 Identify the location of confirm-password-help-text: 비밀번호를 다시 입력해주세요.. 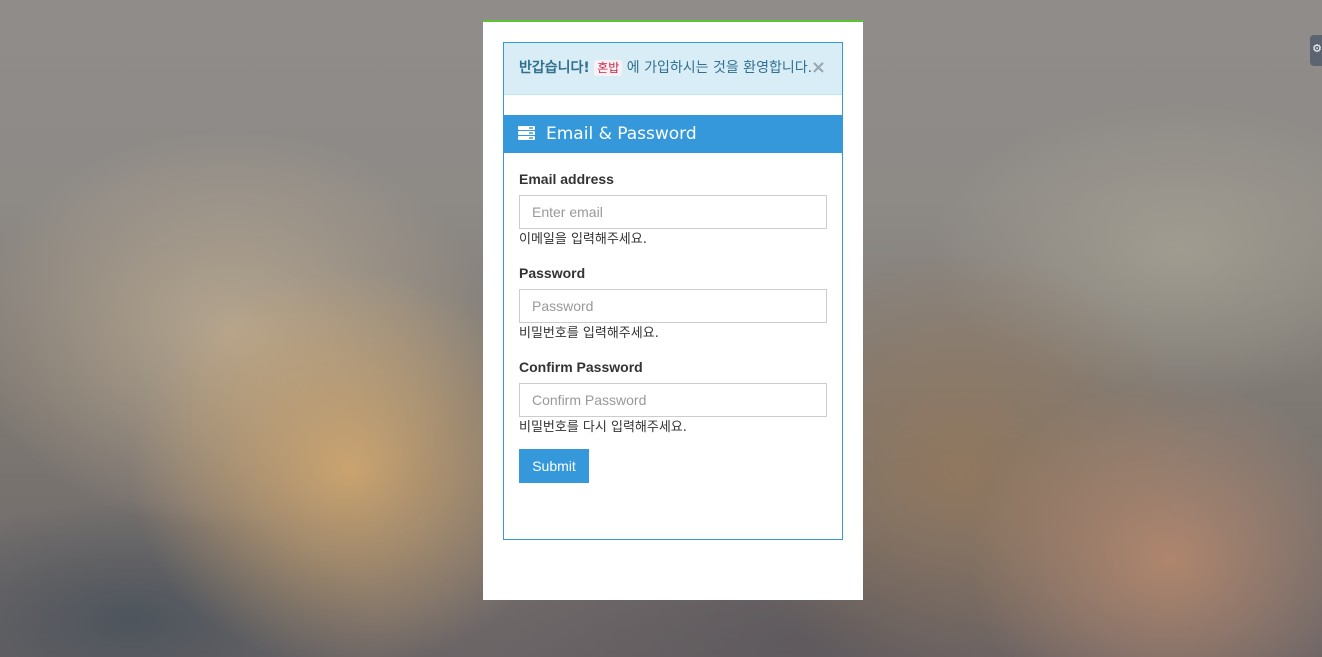
(603, 427).